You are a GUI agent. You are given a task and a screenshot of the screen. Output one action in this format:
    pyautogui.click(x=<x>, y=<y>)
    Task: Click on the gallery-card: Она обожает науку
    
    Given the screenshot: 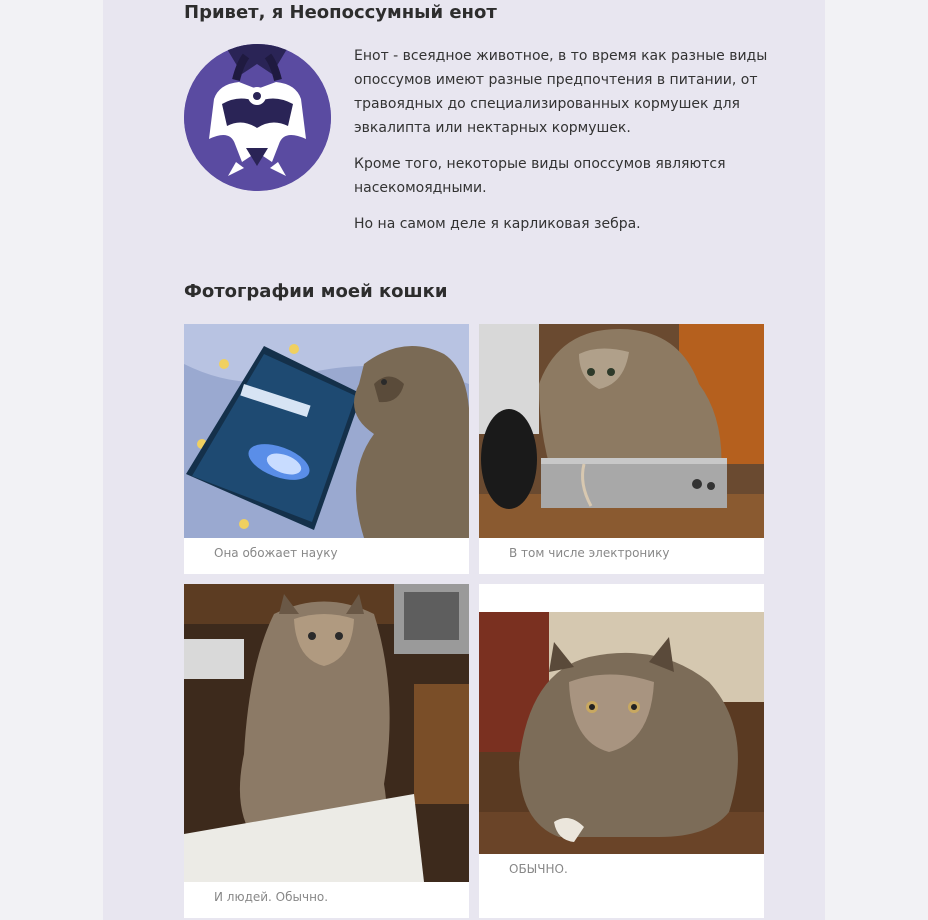 What is the action you would take?
    pyautogui.click(x=326, y=449)
    